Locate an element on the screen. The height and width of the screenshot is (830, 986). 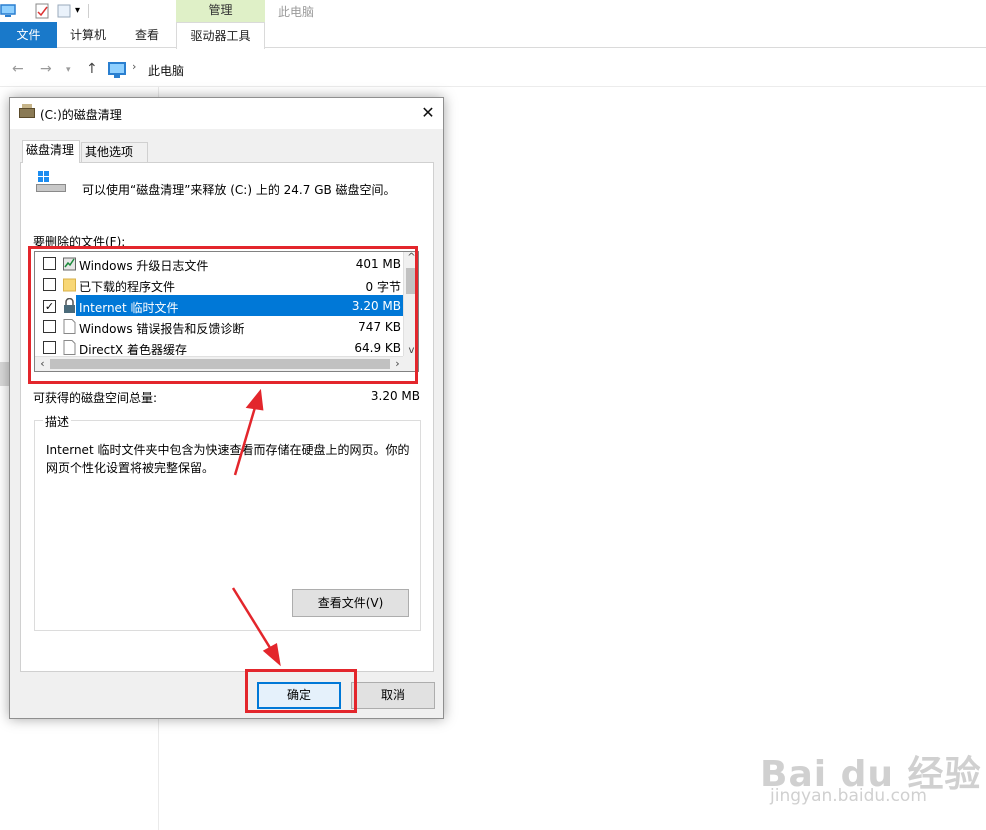
arrow-to-list is located at coordinates (248, 432).